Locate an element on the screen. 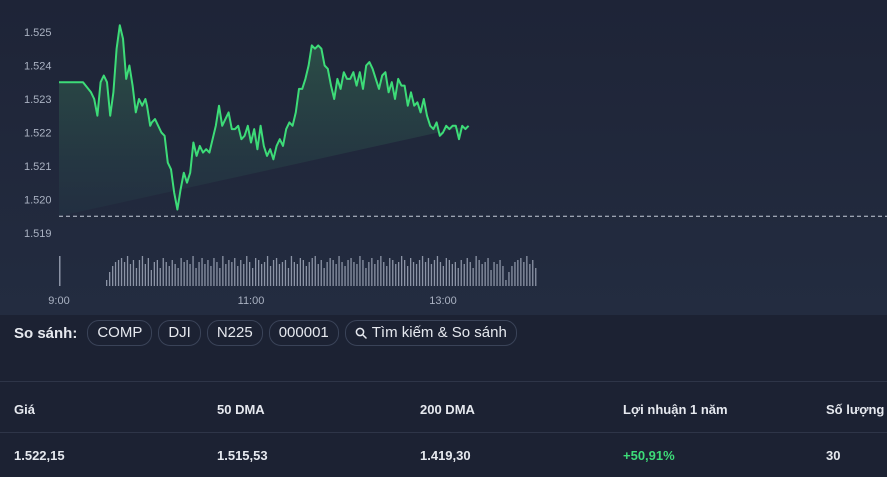 This screenshot has height=477, width=887. y-tick-label: 1.521 is located at coordinates (38, 167).